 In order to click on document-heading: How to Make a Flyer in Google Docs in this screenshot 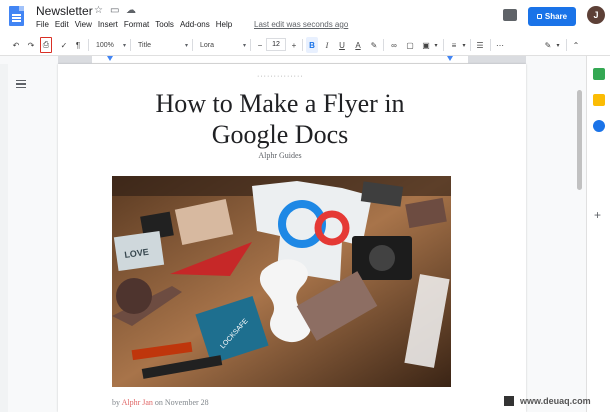, I will do `click(280, 119)`.